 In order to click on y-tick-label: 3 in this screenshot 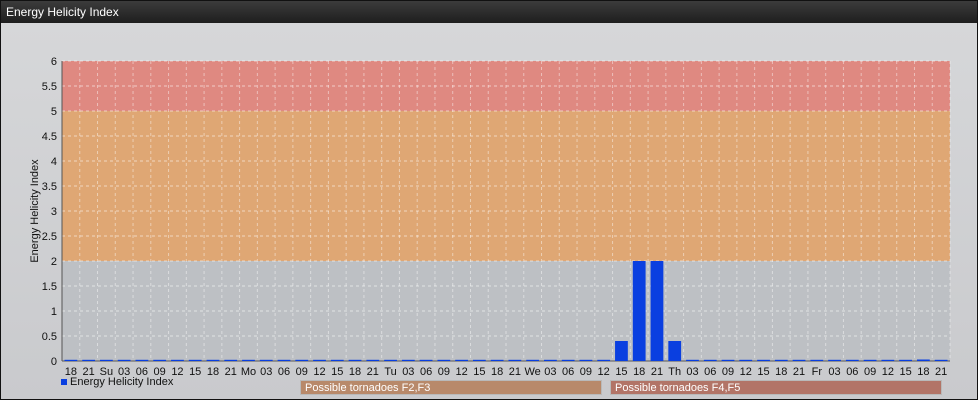, I will do `click(54, 212)`.